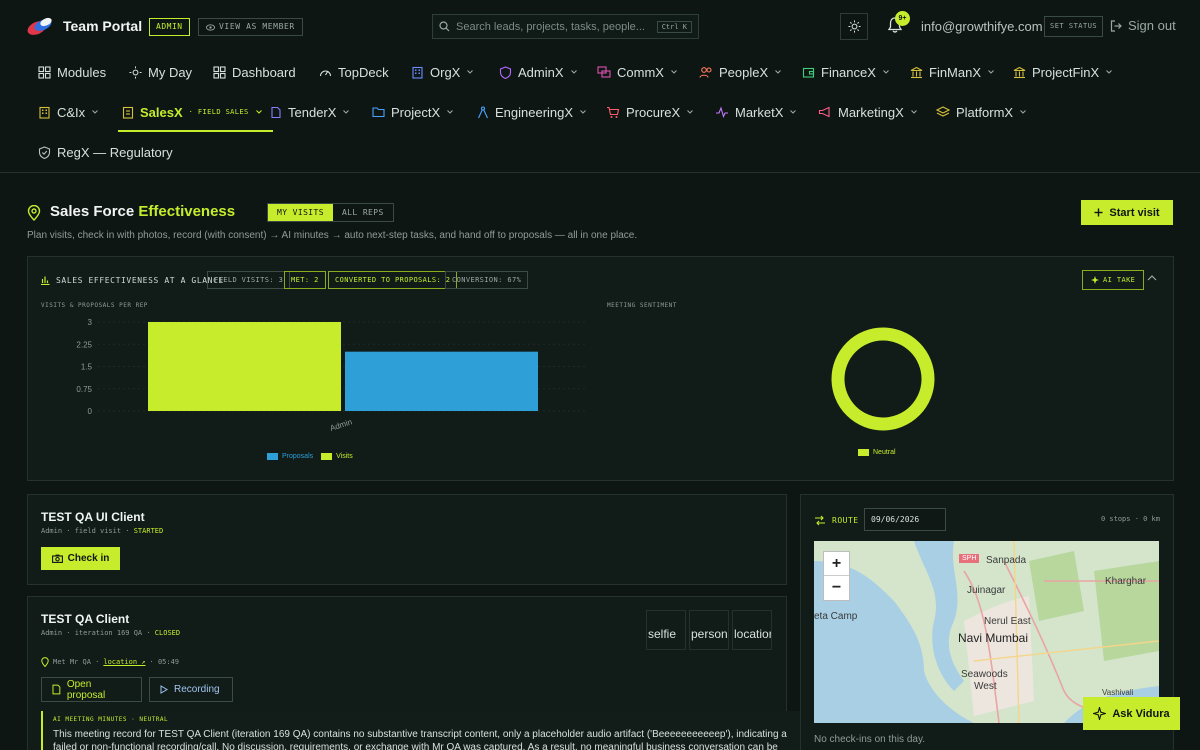  Describe the element at coordinates (820, 520) in the screenshot. I see `route-icon` at that location.